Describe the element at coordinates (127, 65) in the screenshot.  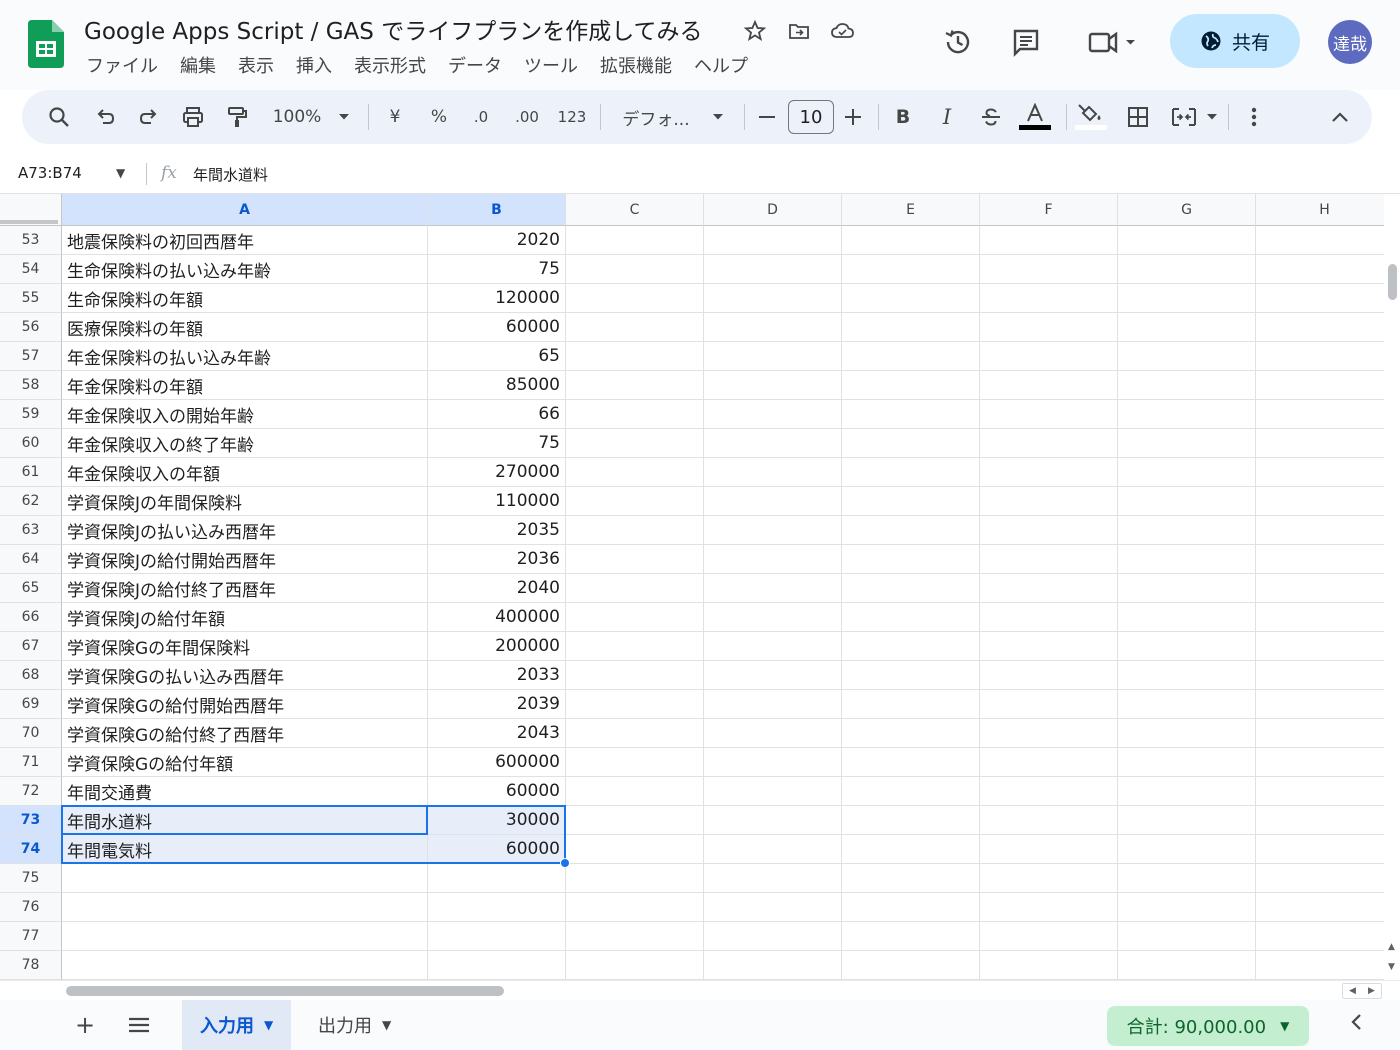
I see `menu-file: ファイル` at that location.